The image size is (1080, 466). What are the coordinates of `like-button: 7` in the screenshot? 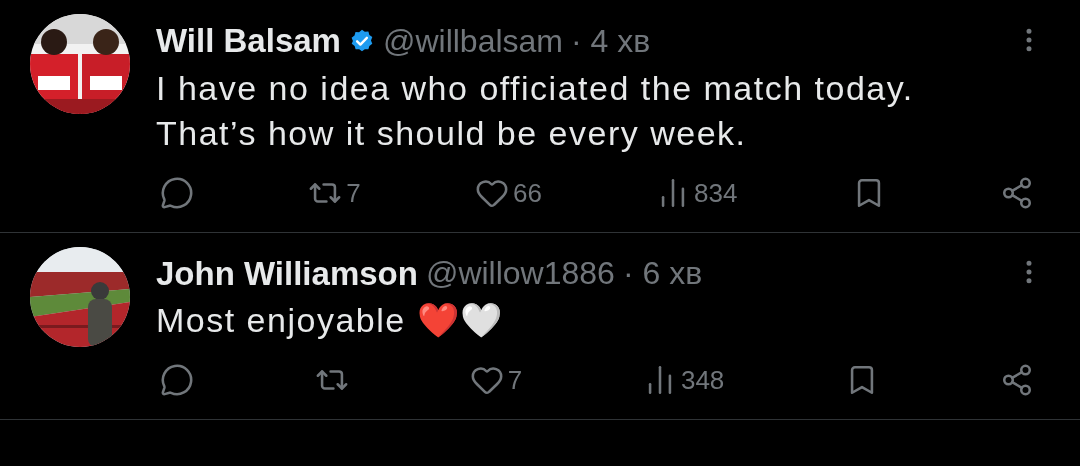 It's located at (496, 380).